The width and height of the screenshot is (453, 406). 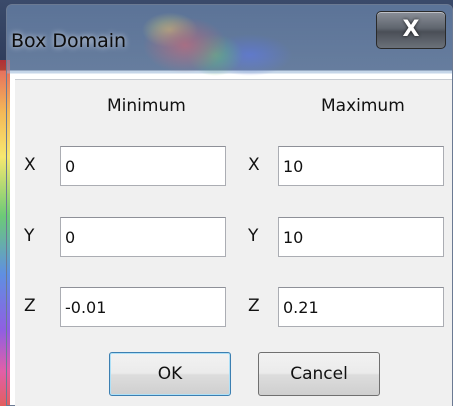 I want to click on max-y-label: Y, so click(x=253, y=236).